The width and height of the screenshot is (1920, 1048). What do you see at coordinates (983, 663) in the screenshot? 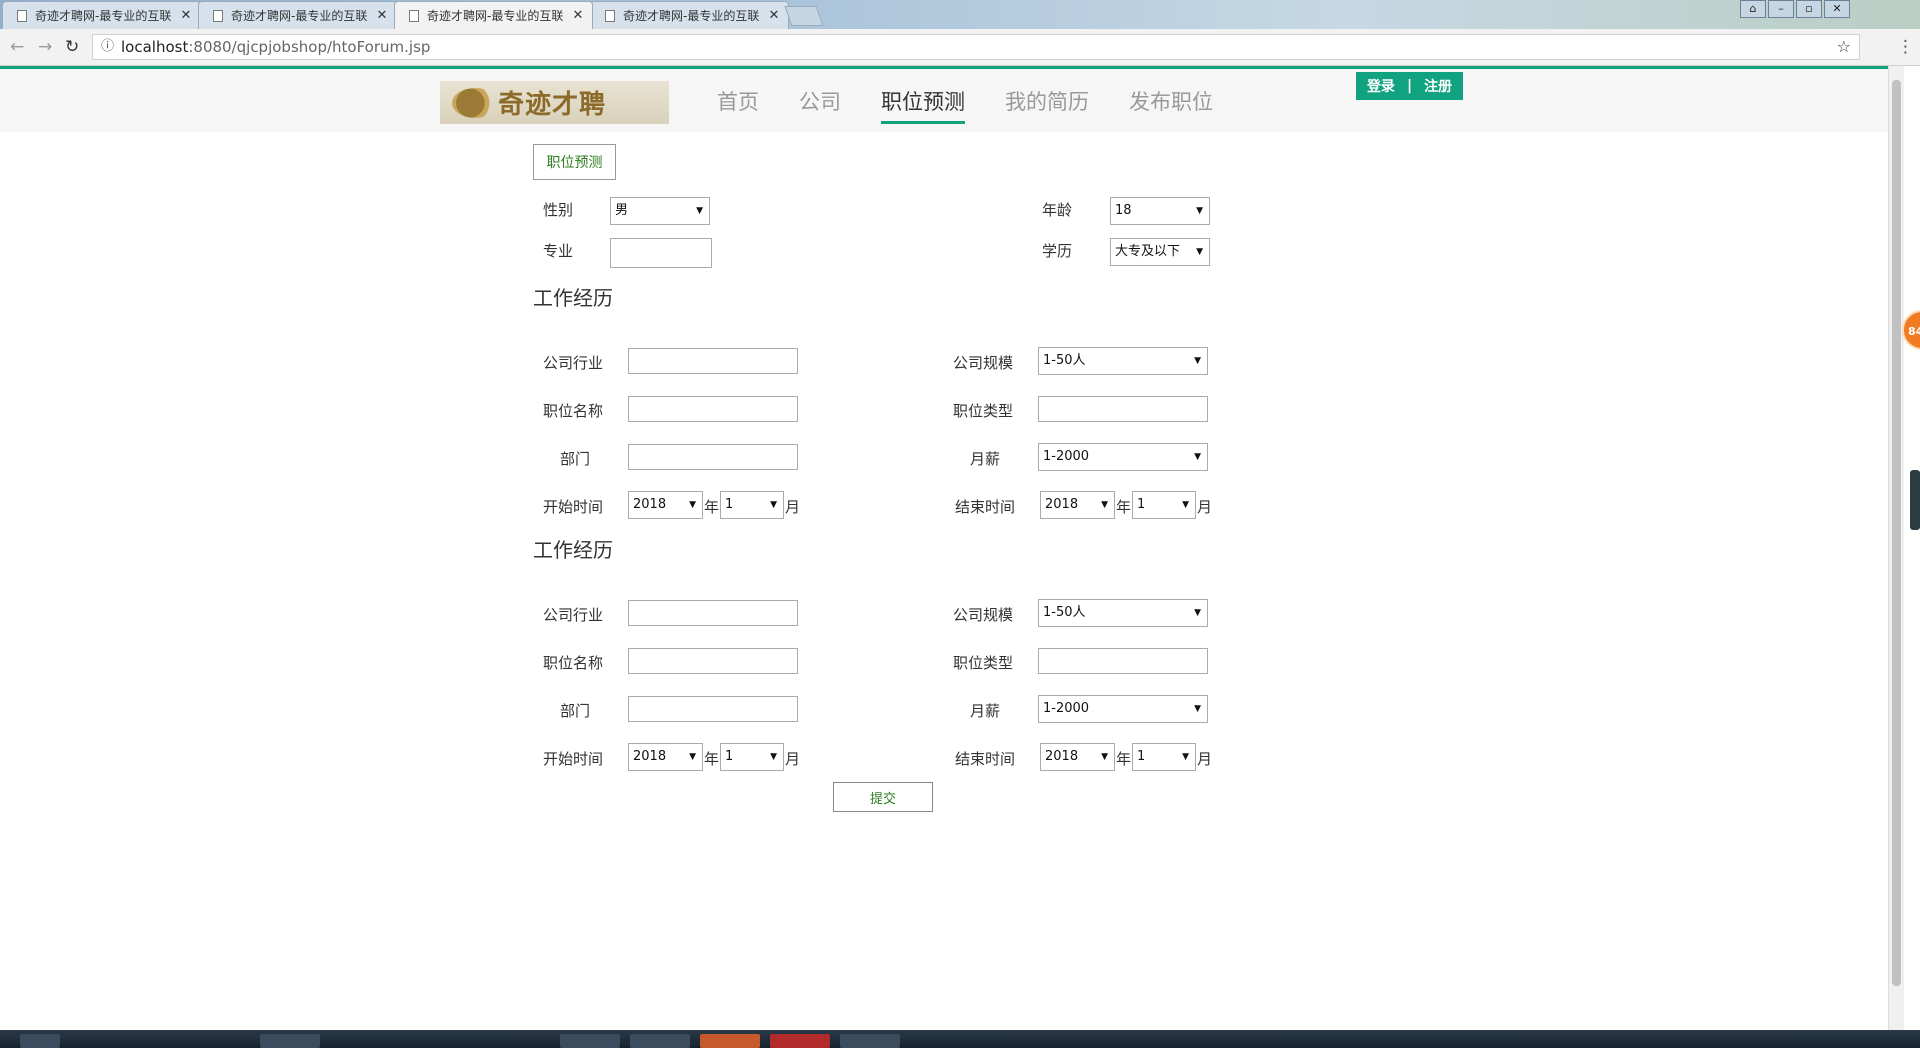
I see `position-type-label: 职位类型` at bounding box center [983, 663].